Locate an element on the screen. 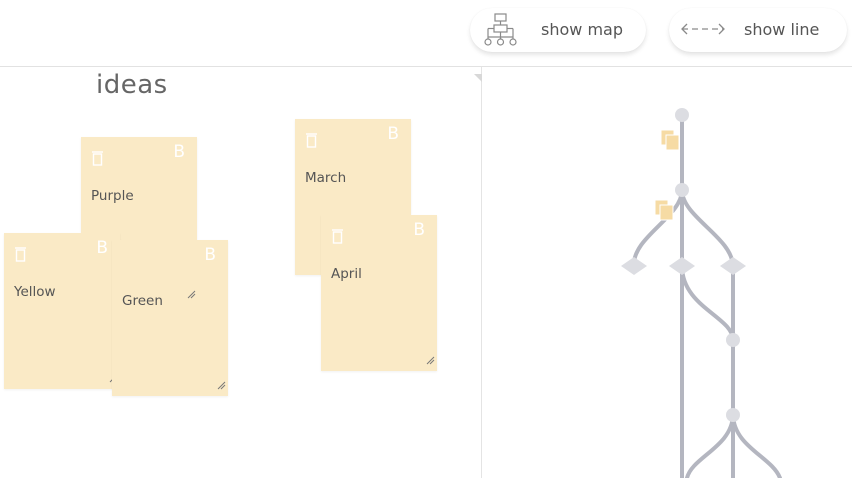 This screenshot has height=482, width=852. toolbar: show map show line is located at coordinates (426, 33).